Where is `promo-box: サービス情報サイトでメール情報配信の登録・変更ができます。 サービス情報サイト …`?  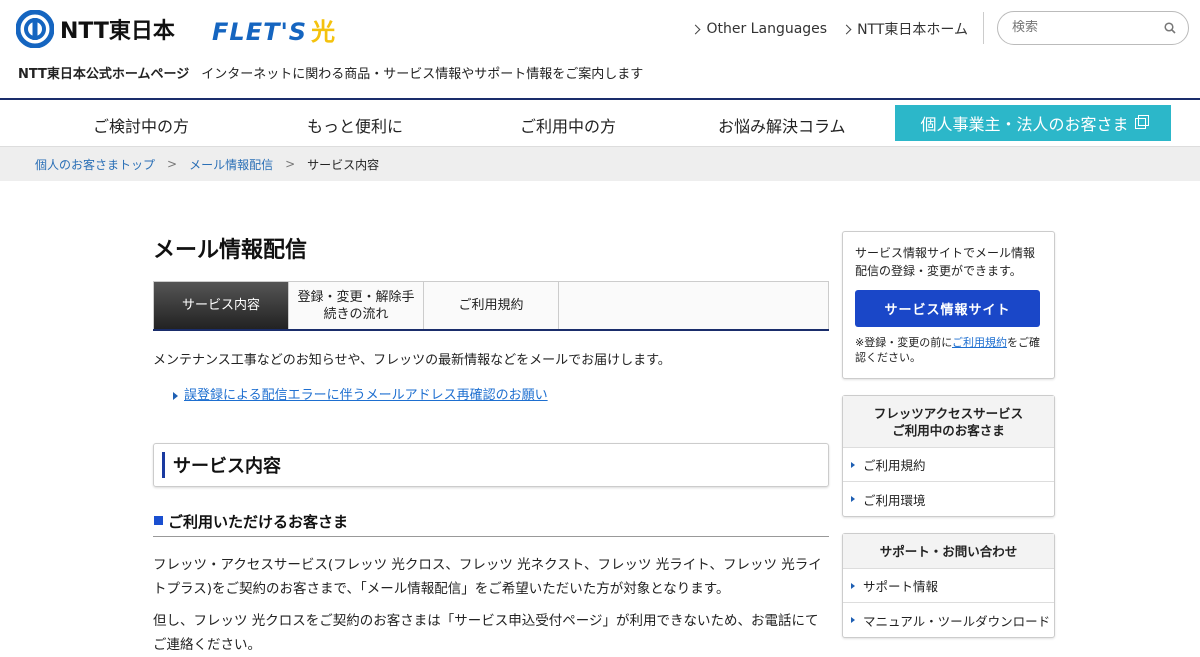
promo-box: サービス情報サイトでメール情報配信の登録・変更ができます。 サービス情報サイト … is located at coordinates (948, 305).